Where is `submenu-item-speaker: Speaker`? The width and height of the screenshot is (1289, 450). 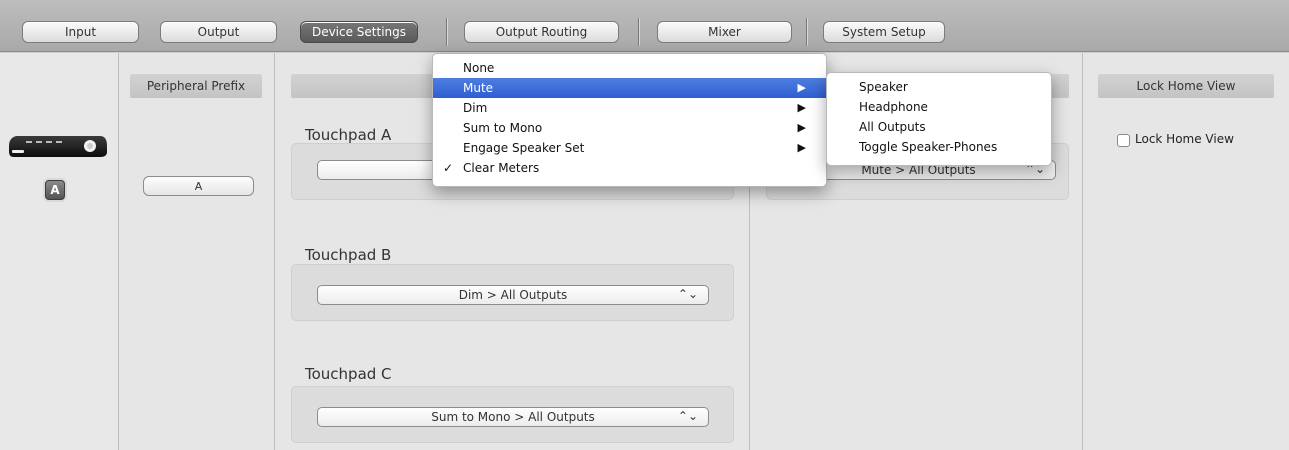 submenu-item-speaker: Speaker is located at coordinates (939, 87).